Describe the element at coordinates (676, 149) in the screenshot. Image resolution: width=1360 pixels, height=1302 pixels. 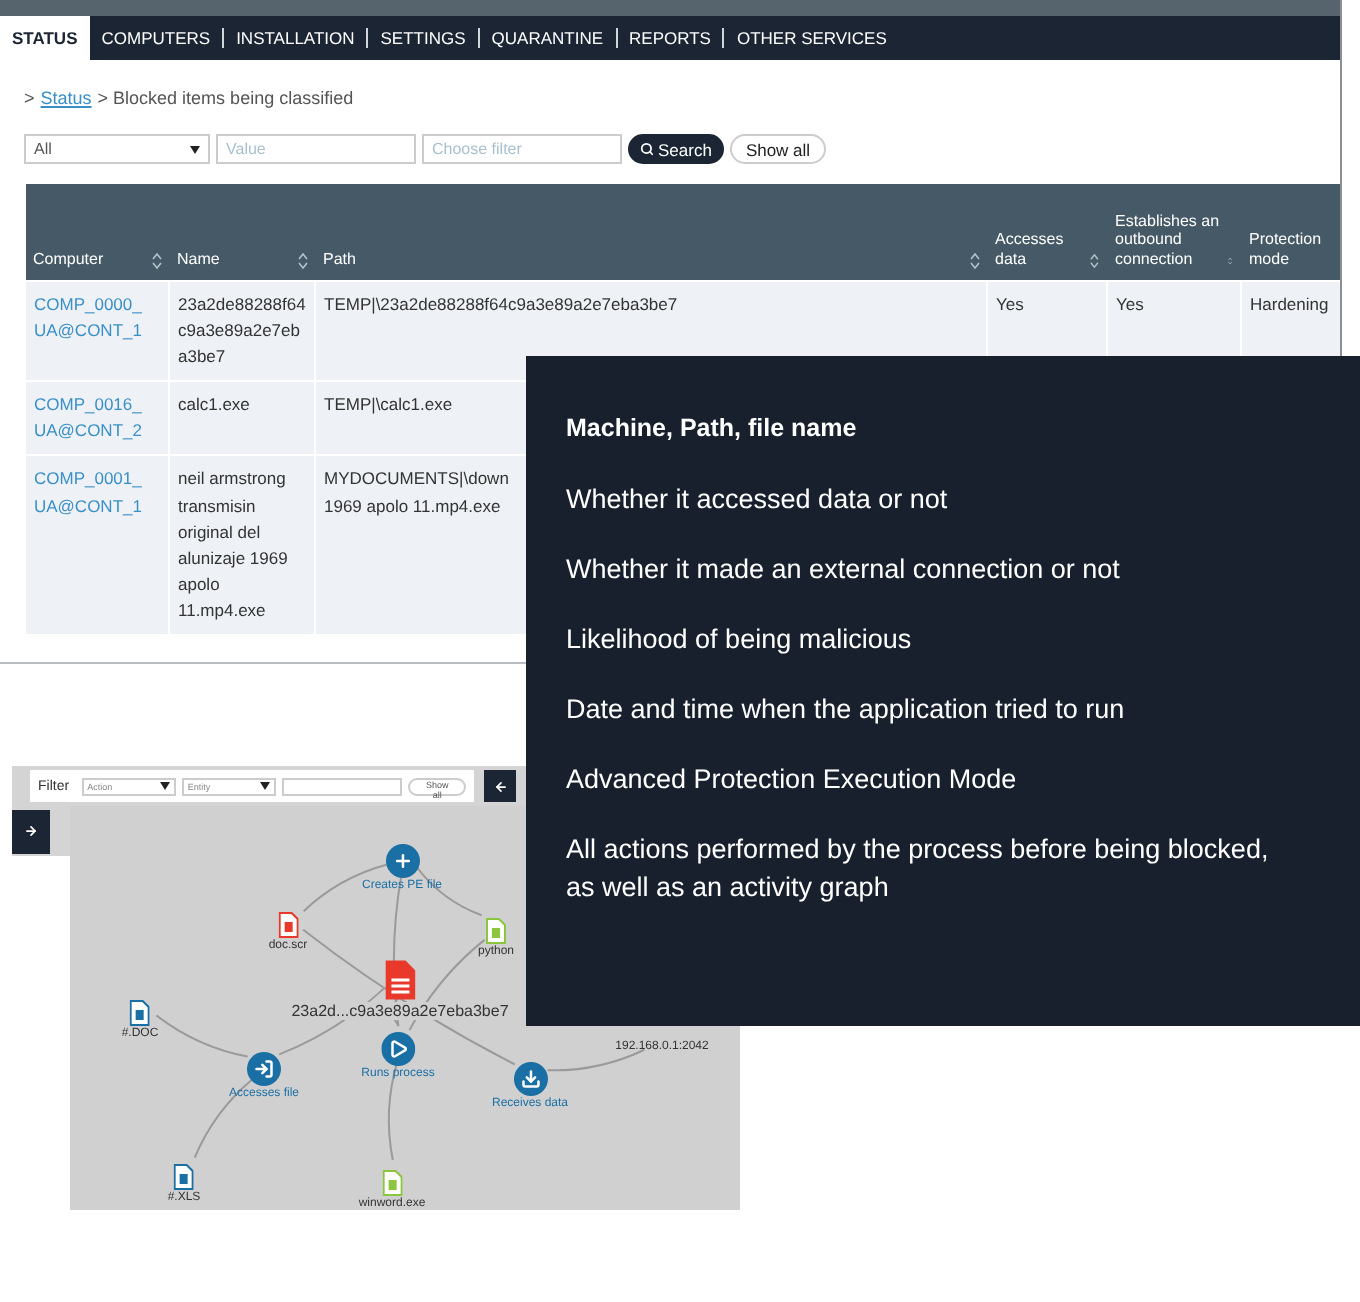
I see `search-button: Search` at that location.